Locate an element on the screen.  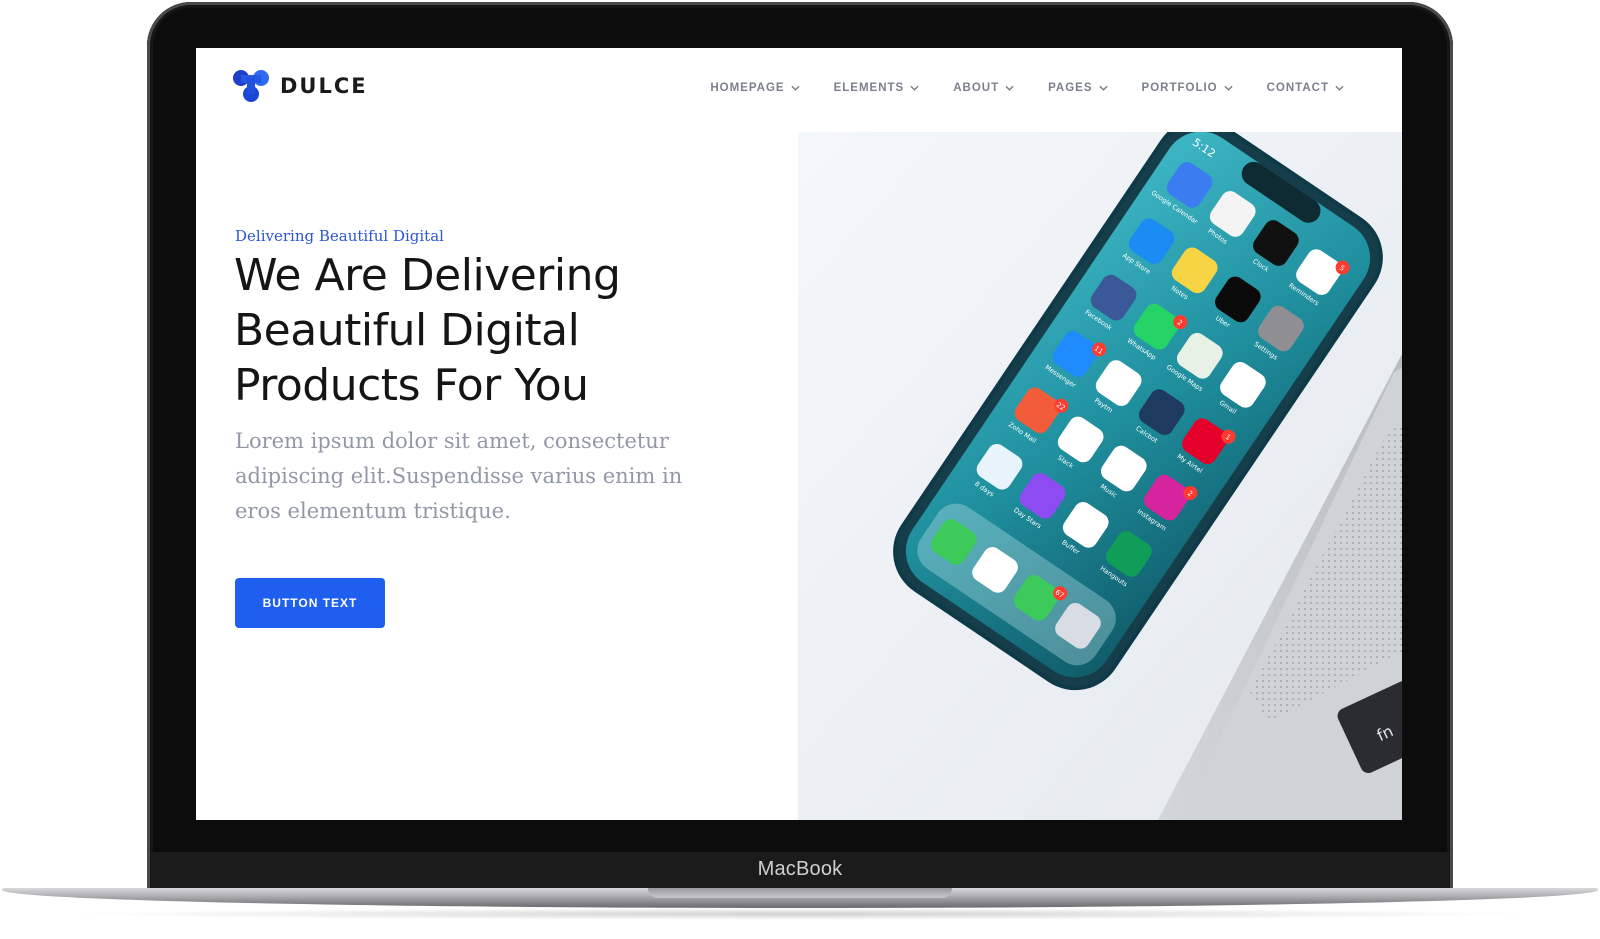
macbook-label: MacBook is located at coordinates (800, 869).